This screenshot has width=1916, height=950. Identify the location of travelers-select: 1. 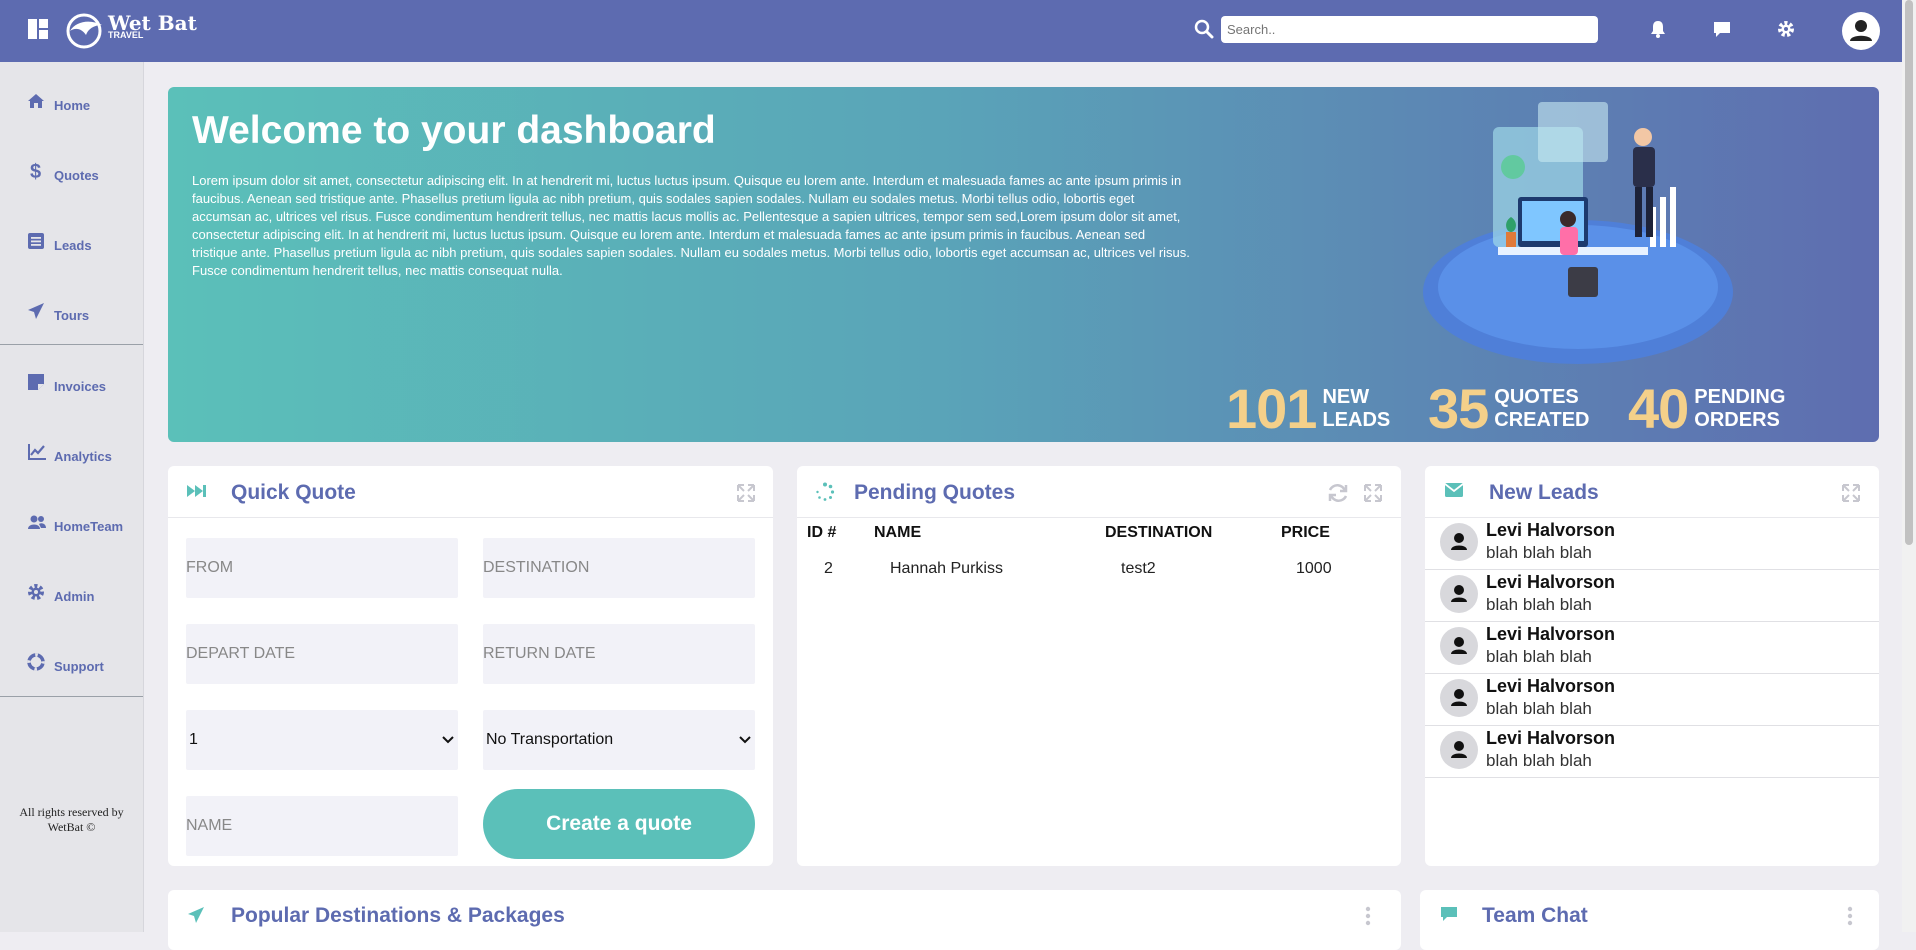
(322, 740).